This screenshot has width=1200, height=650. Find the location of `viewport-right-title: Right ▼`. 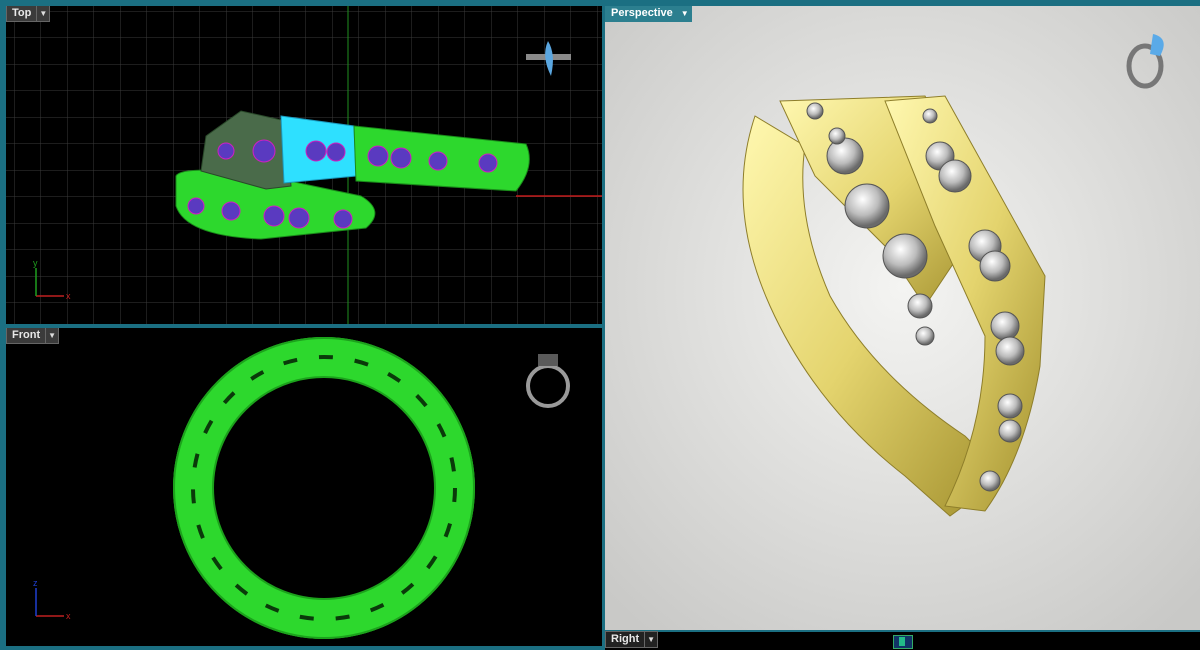

viewport-right-title: Right ▼ is located at coordinates (632, 639).